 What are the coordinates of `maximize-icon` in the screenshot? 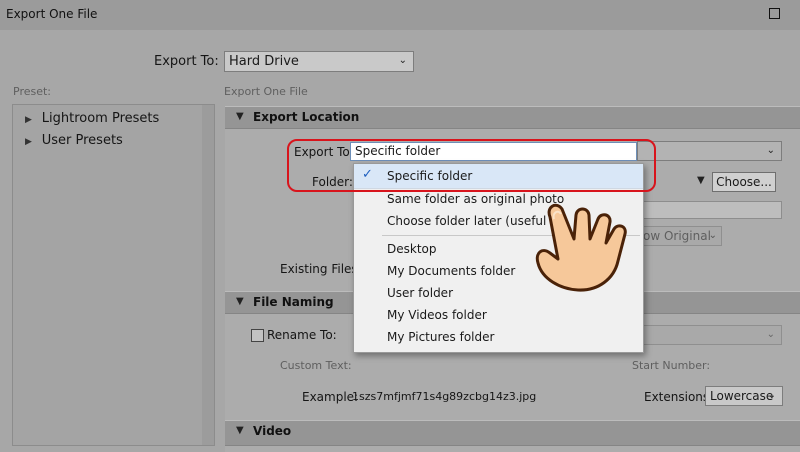 It's located at (774, 13).